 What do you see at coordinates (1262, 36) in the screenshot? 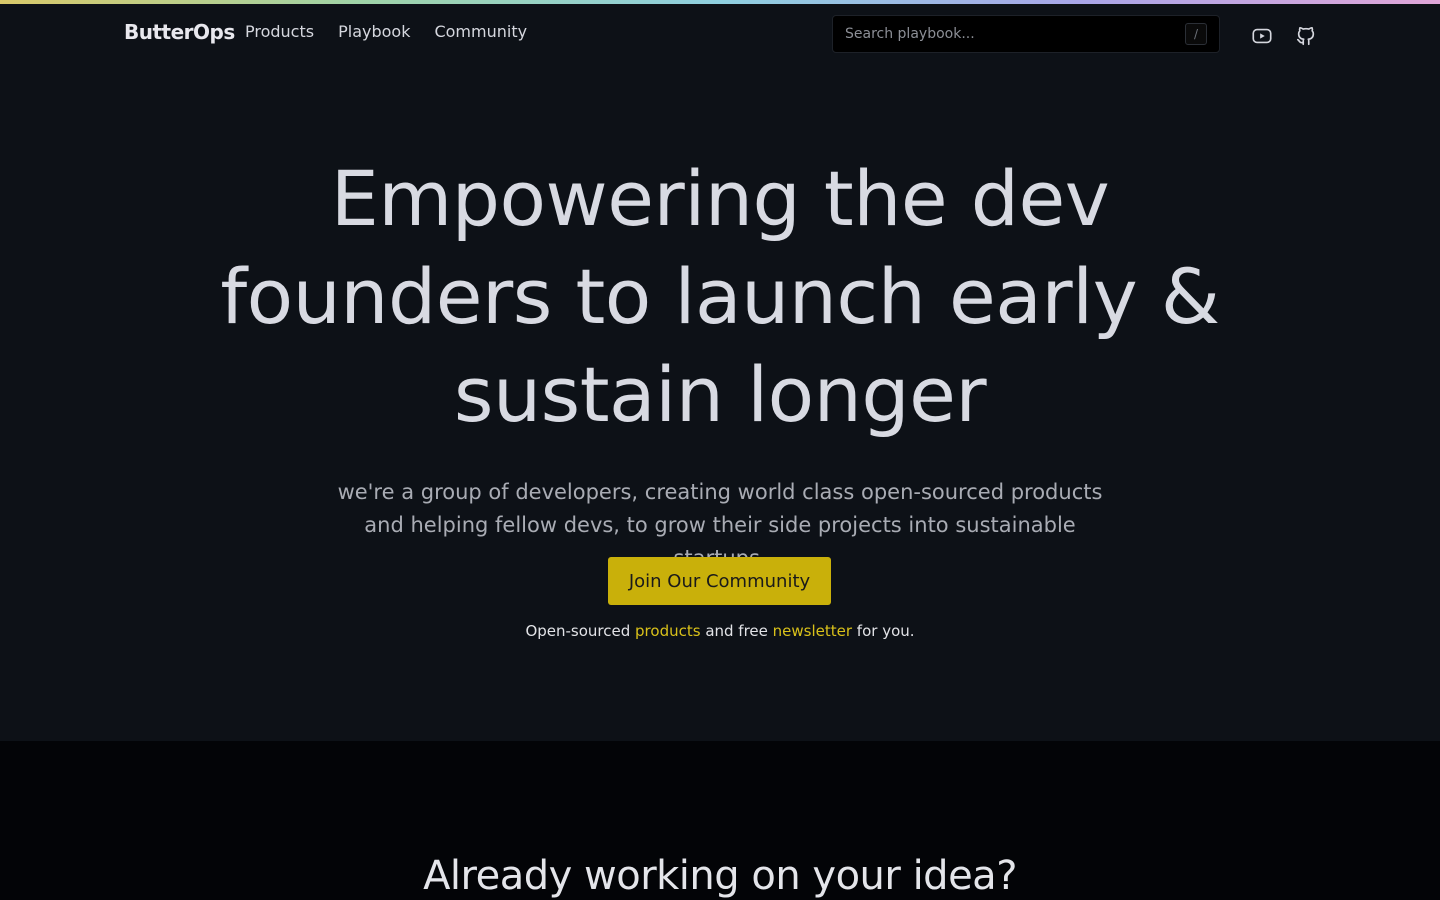
I see `youtube-icon` at bounding box center [1262, 36].